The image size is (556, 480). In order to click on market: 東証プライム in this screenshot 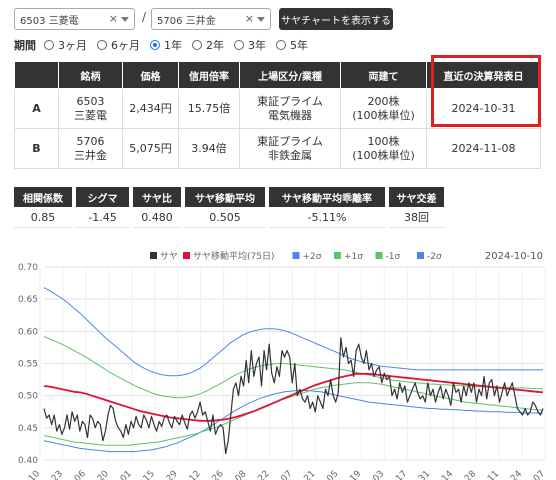, I will do `click(290, 141)`.